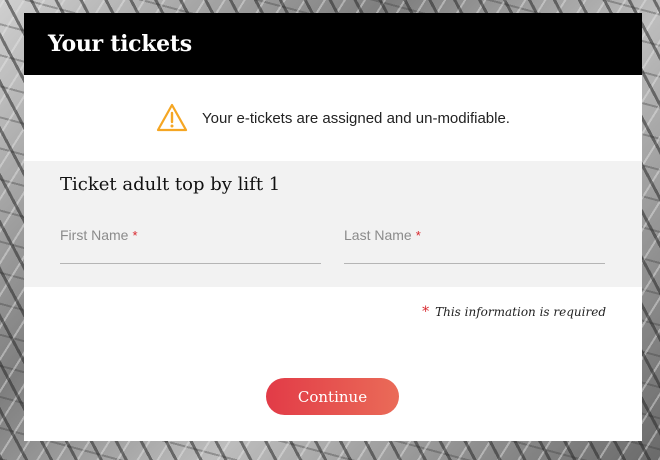 Image resolution: width=660 pixels, height=460 pixels. What do you see at coordinates (474, 245) in the screenshot?
I see `last-name-field: Last Name *` at bounding box center [474, 245].